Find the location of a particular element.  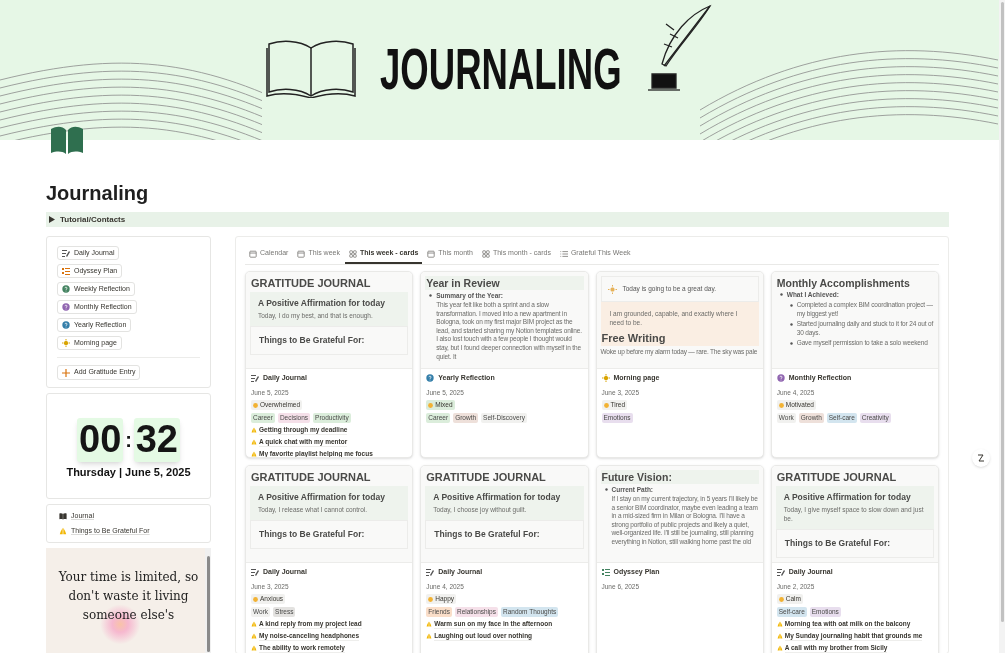

sun-icon is located at coordinates (612, 289).